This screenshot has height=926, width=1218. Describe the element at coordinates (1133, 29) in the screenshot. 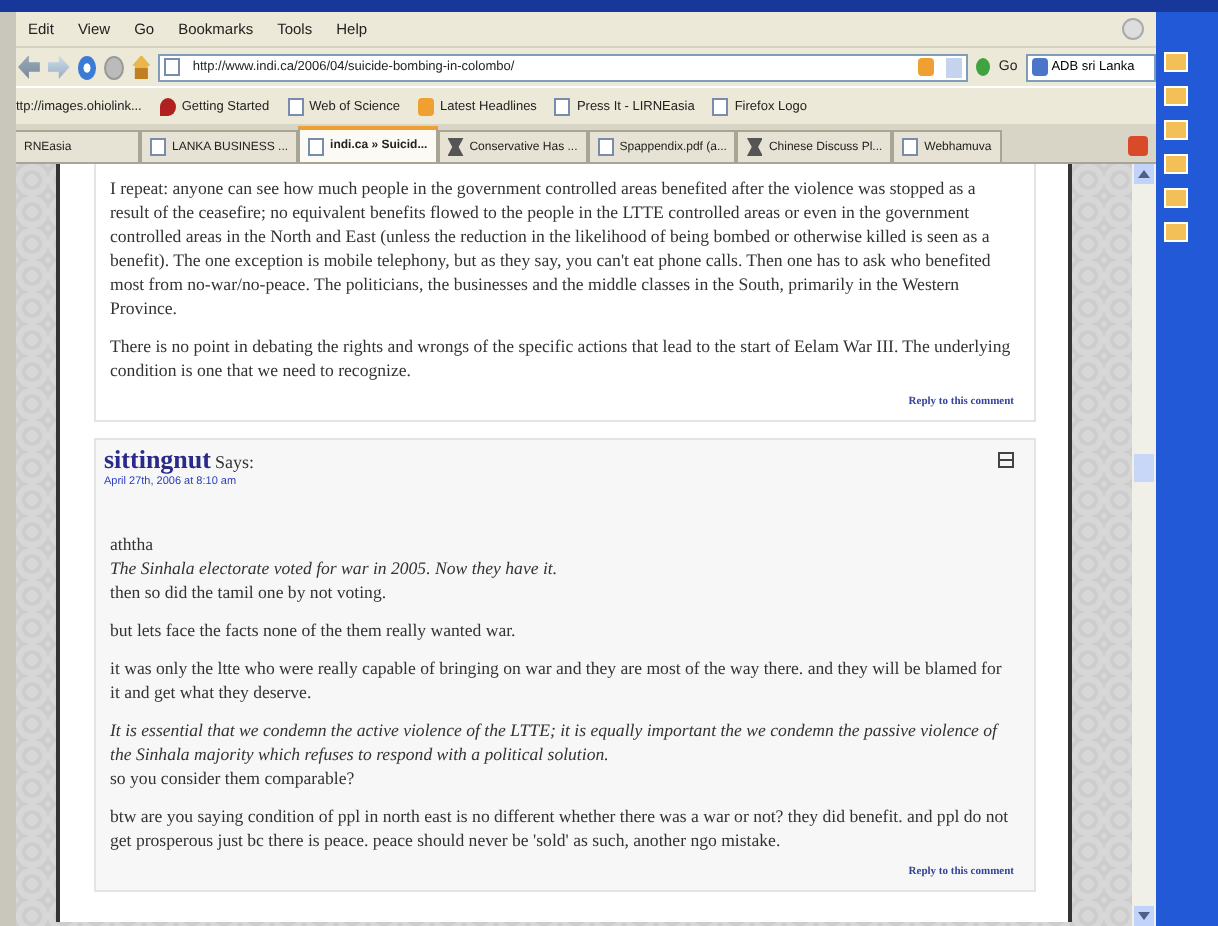

I see `throbber-icon` at that location.